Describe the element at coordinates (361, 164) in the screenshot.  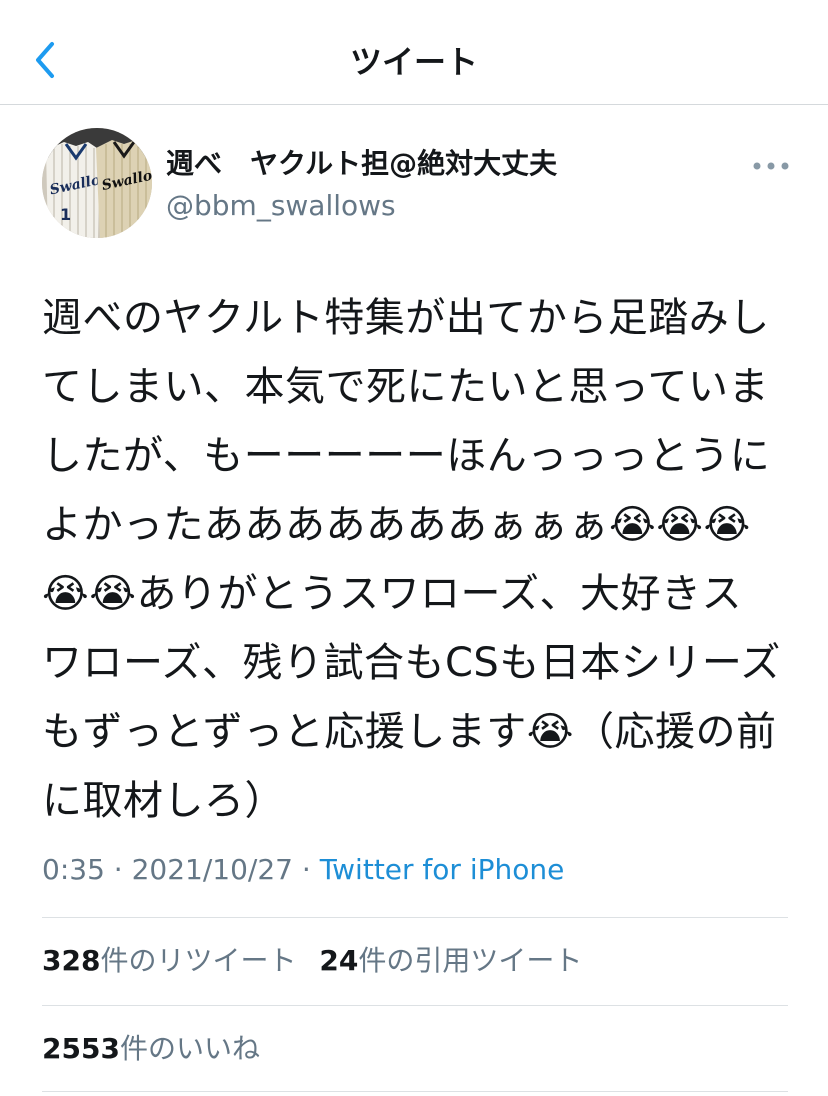
I see `display-name: 週べ ヤクルト担@絶対大丈夫` at that location.